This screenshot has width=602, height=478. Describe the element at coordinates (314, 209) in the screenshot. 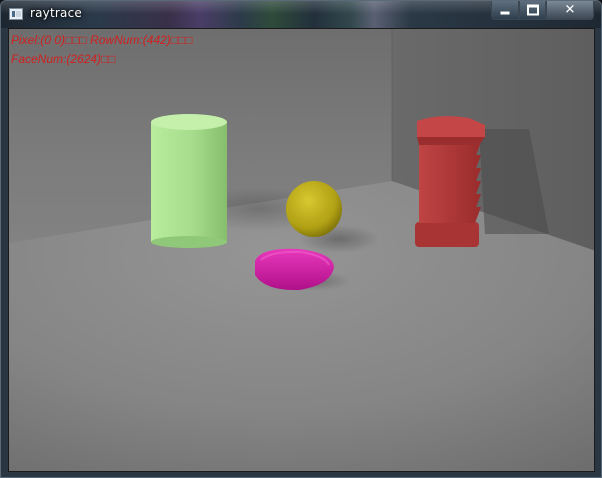

I see `sphere` at that location.